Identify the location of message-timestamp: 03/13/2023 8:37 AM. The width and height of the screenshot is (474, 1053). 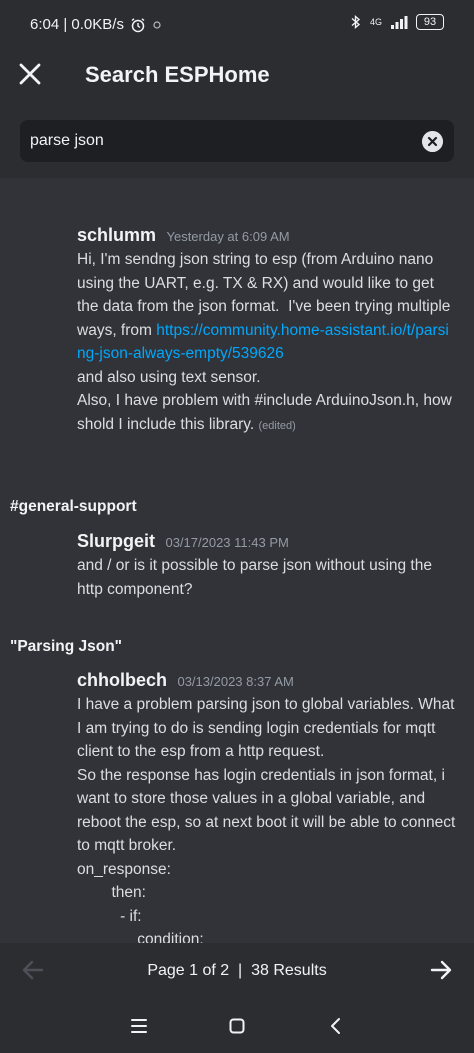
(235, 681).